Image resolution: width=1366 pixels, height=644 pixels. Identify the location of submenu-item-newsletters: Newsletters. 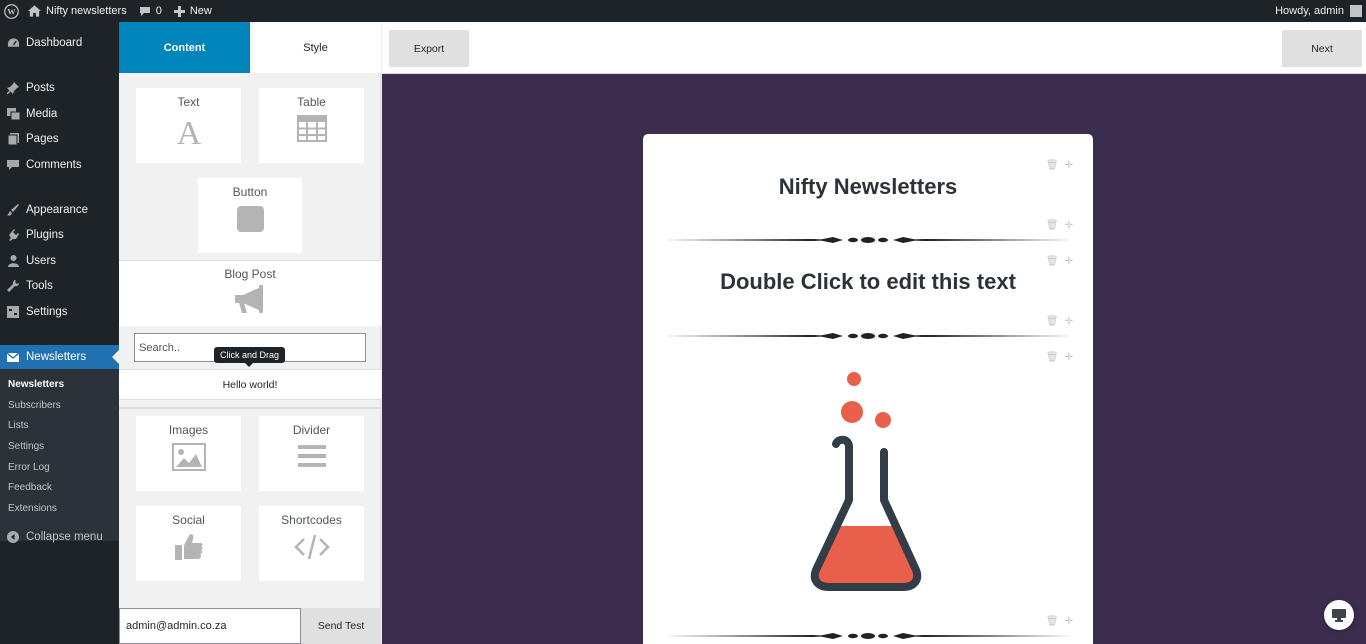
(36, 384).